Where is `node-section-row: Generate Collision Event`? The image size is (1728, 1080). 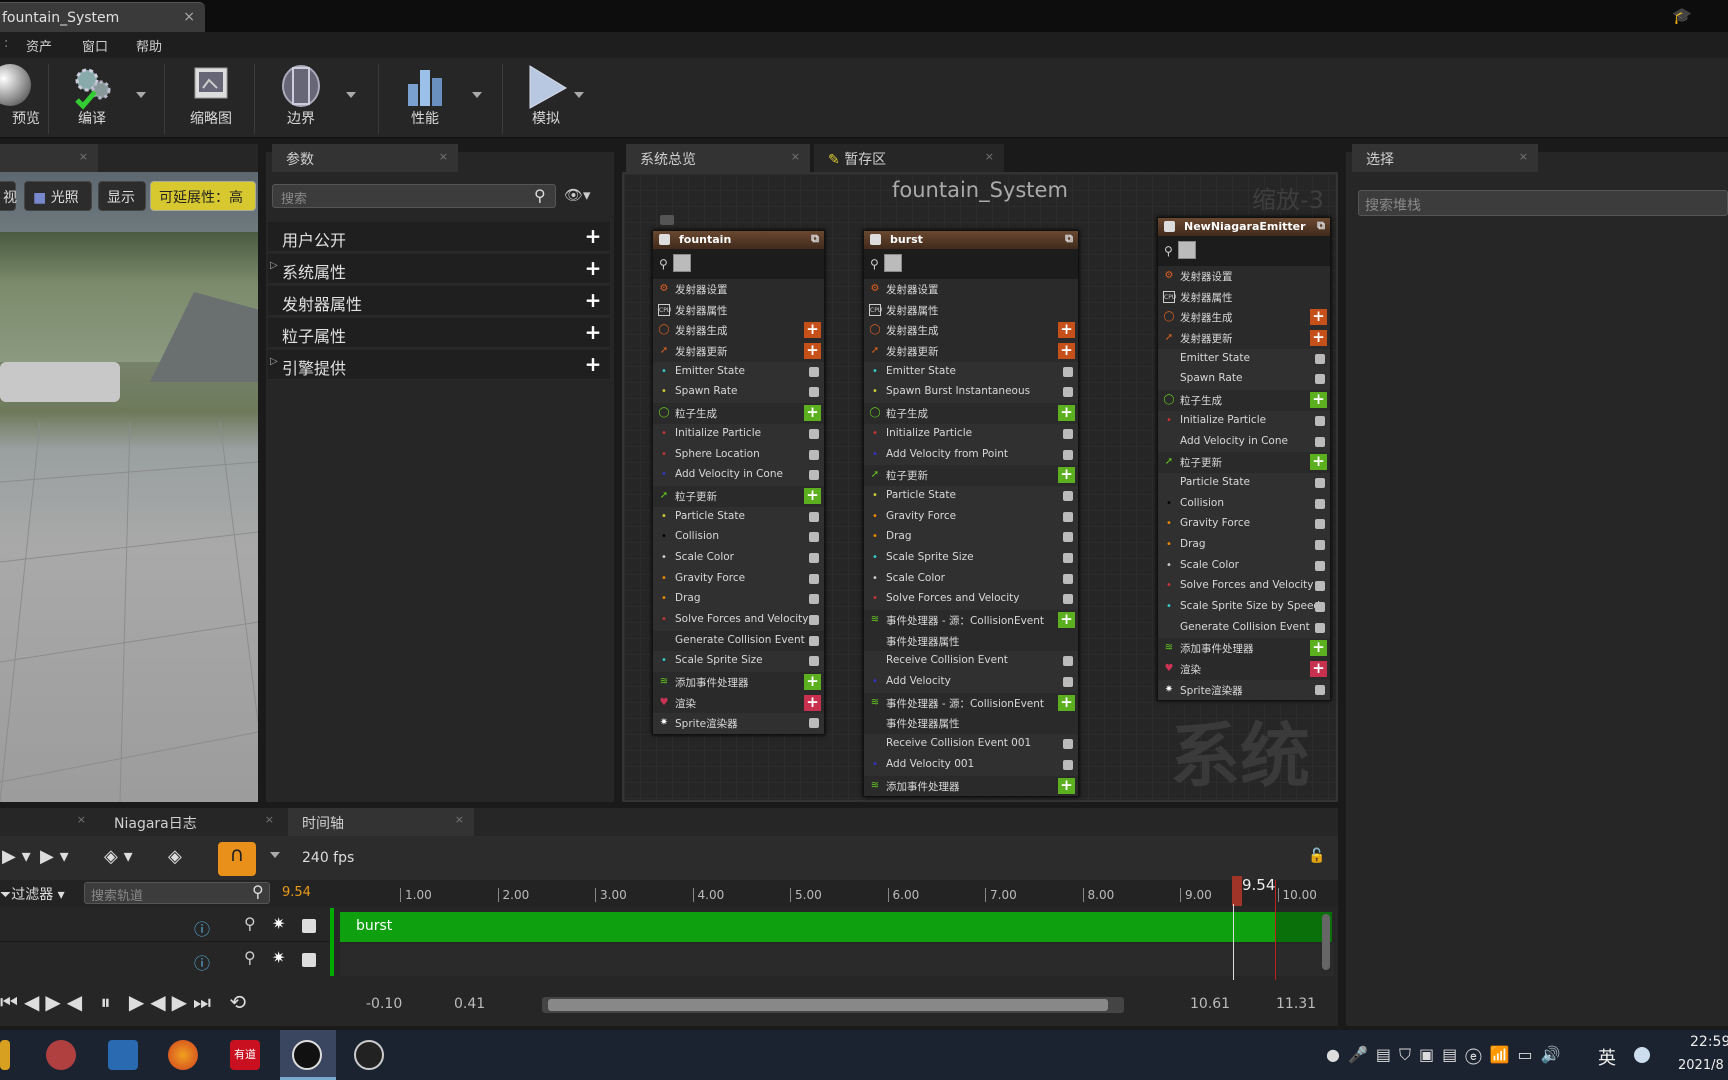
node-section-row: Generate Collision Event is located at coordinates (738, 641).